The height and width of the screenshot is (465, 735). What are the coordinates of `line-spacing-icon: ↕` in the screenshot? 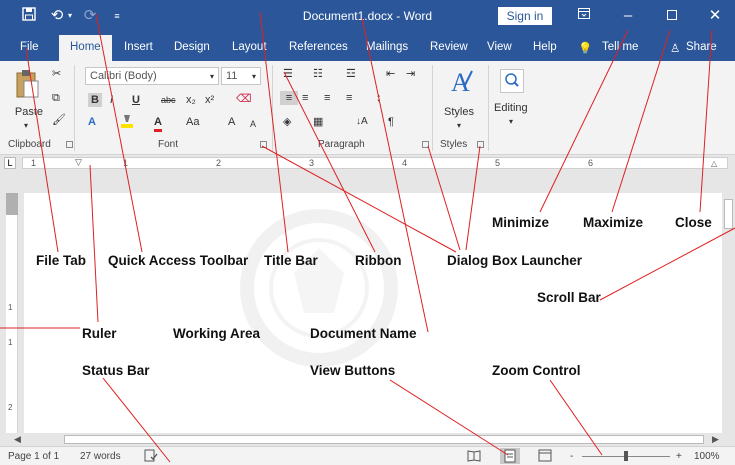 It's located at (379, 98).